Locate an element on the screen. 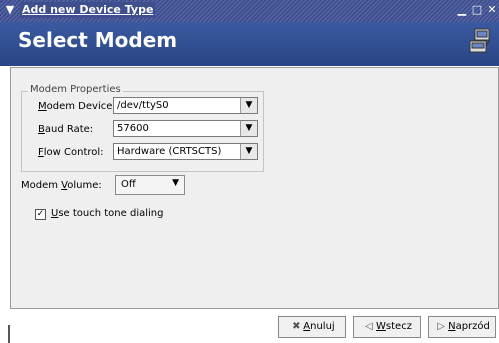  touch-tone-checkbox: ✓ is located at coordinates (40, 214).